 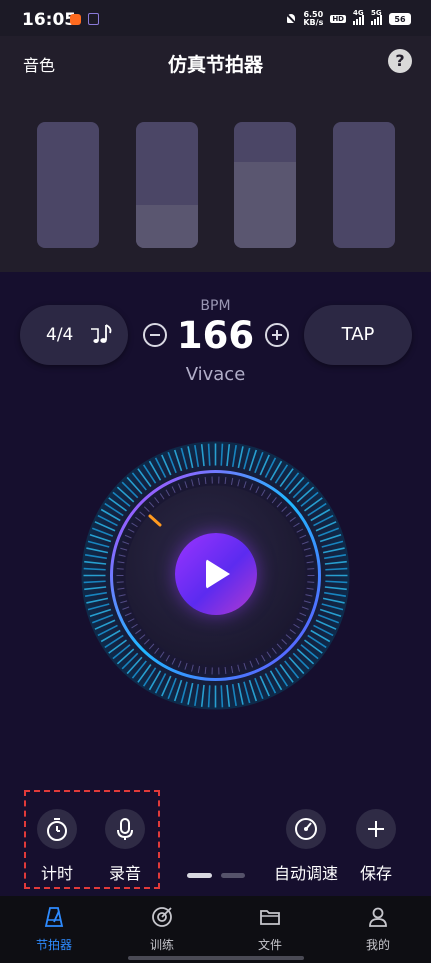 I want to click on timer-button, so click(x=57, y=829).